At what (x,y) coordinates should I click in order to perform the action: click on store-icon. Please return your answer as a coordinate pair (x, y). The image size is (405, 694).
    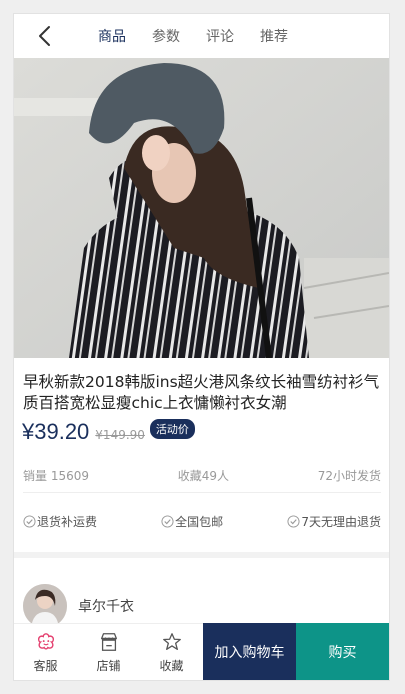
    Looking at the image, I should click on (108, 642).